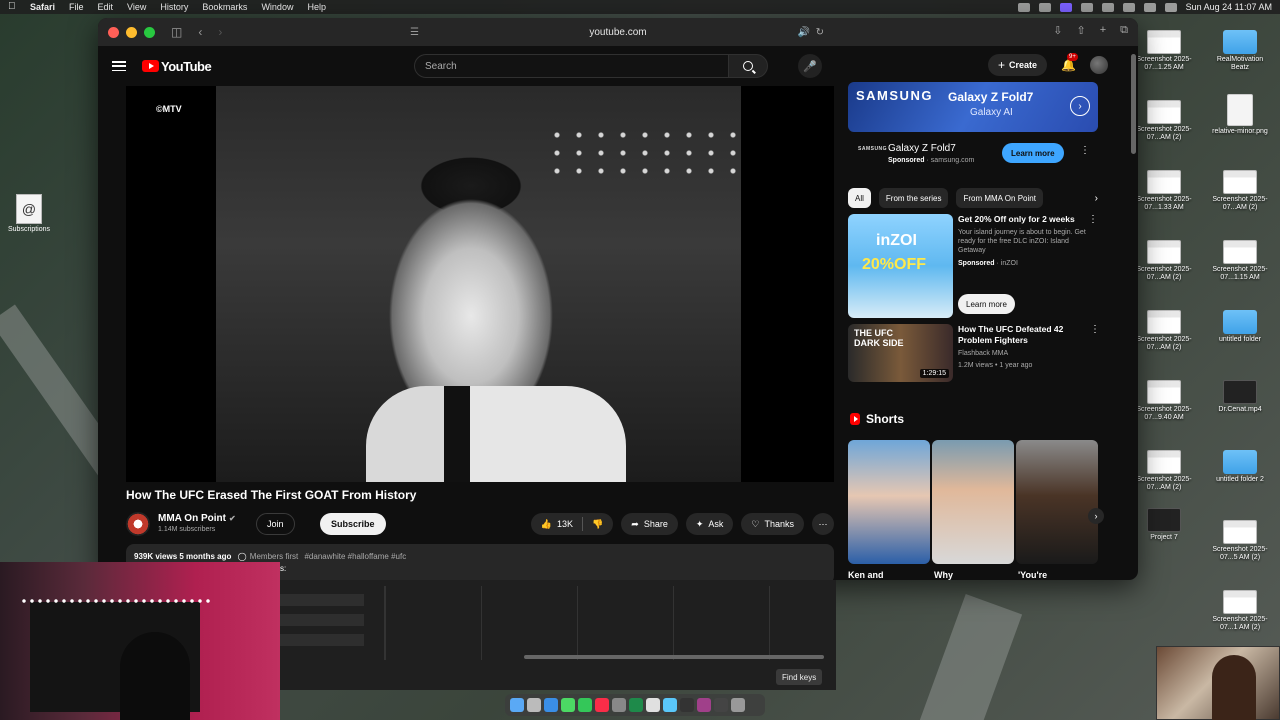 This screenshot has height=720, width=1280. What do you see at coordinates (1065, 7) in the screenshot?
I see `screen-record-icon` at bounding box center [1065, 7].